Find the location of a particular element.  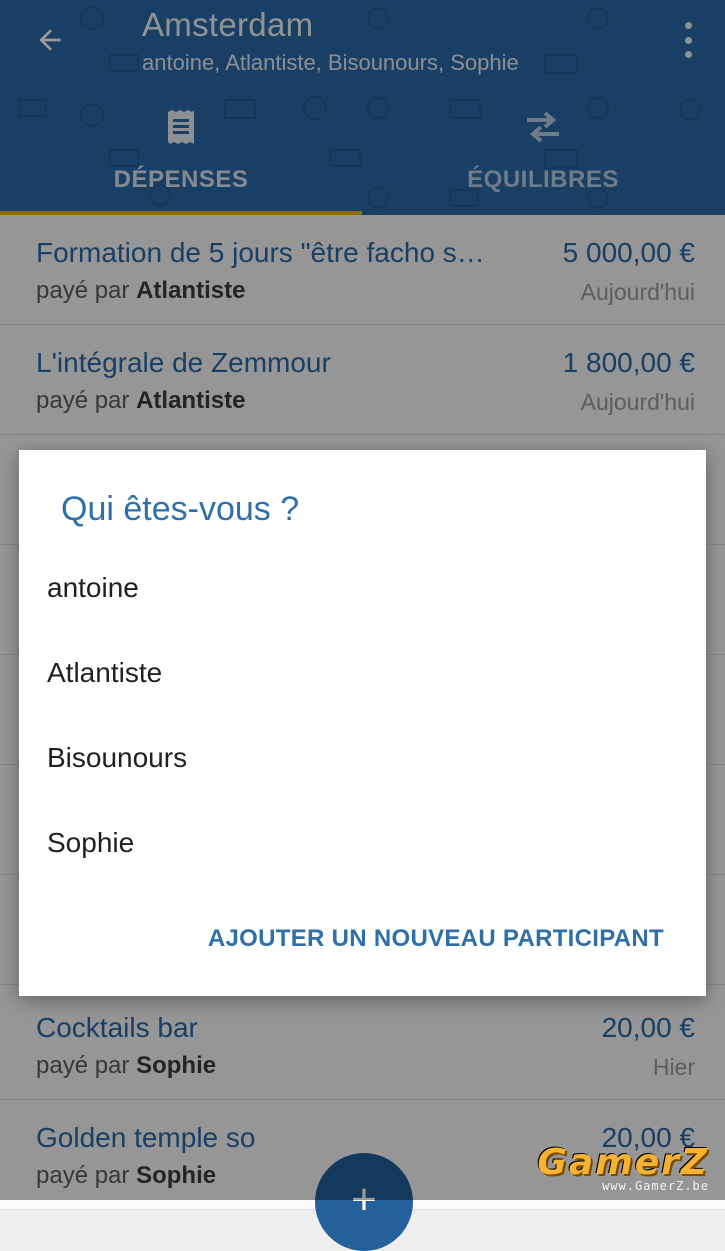

participant-option: Sophie is located at coordinates (362, 847).